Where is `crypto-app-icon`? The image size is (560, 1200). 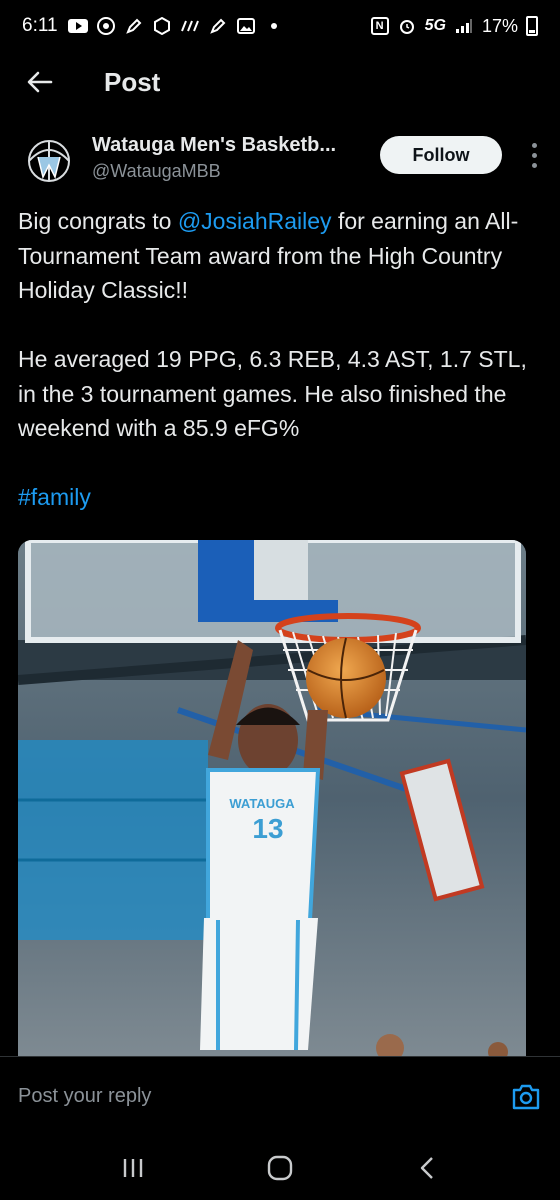
crypto-app-icon is located at coordinates (106, 26).